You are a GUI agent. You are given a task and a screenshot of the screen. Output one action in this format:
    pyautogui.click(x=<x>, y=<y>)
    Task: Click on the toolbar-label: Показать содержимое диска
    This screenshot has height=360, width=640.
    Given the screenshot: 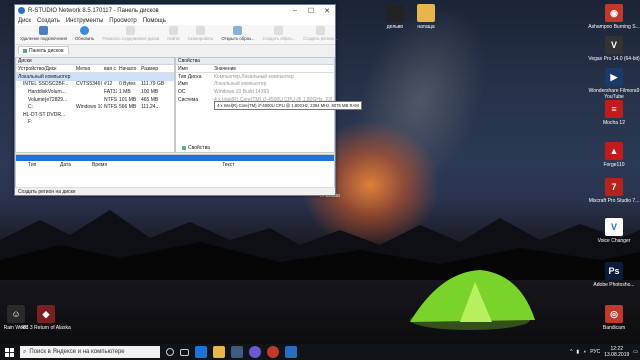 What is the action you would take?
    pyautogui.click(x=131, y=38)
    